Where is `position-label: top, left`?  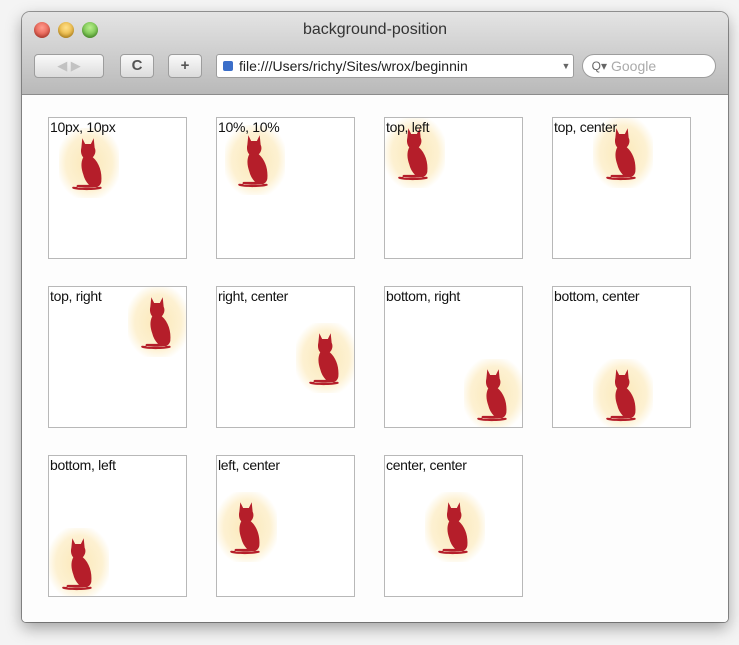 position-label: top, left is located at coordinates (408, 127).